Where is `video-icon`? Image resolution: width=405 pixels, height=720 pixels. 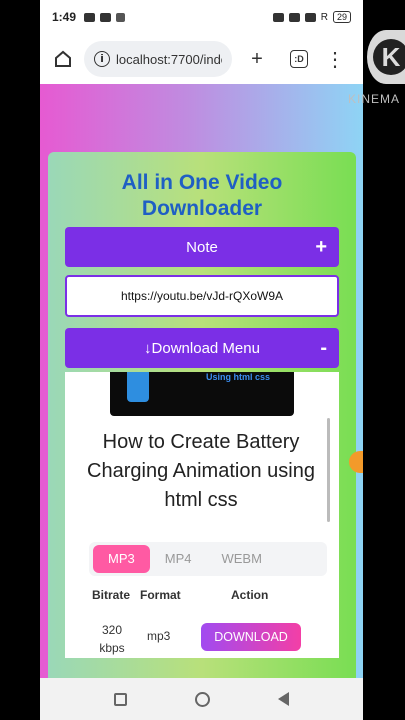 video-icon is located at coordinates (106, 17).